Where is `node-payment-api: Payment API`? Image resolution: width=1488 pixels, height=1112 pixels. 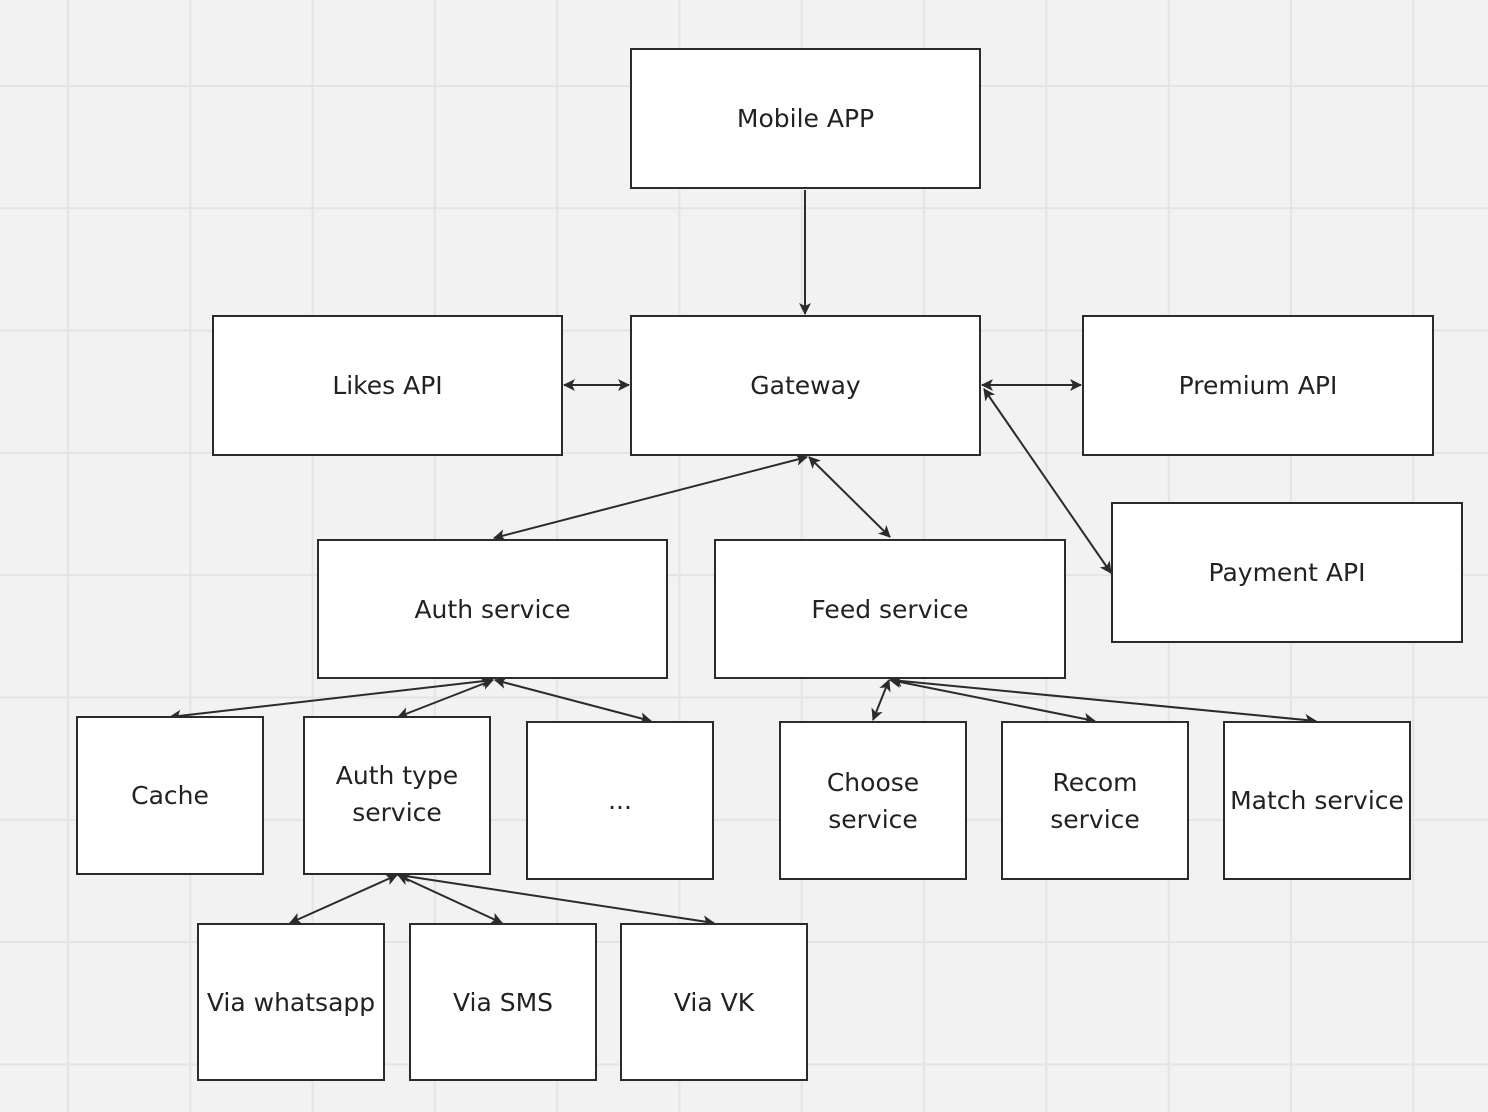 node-payment-api: Payment API is located at coordinates (1287, 572).